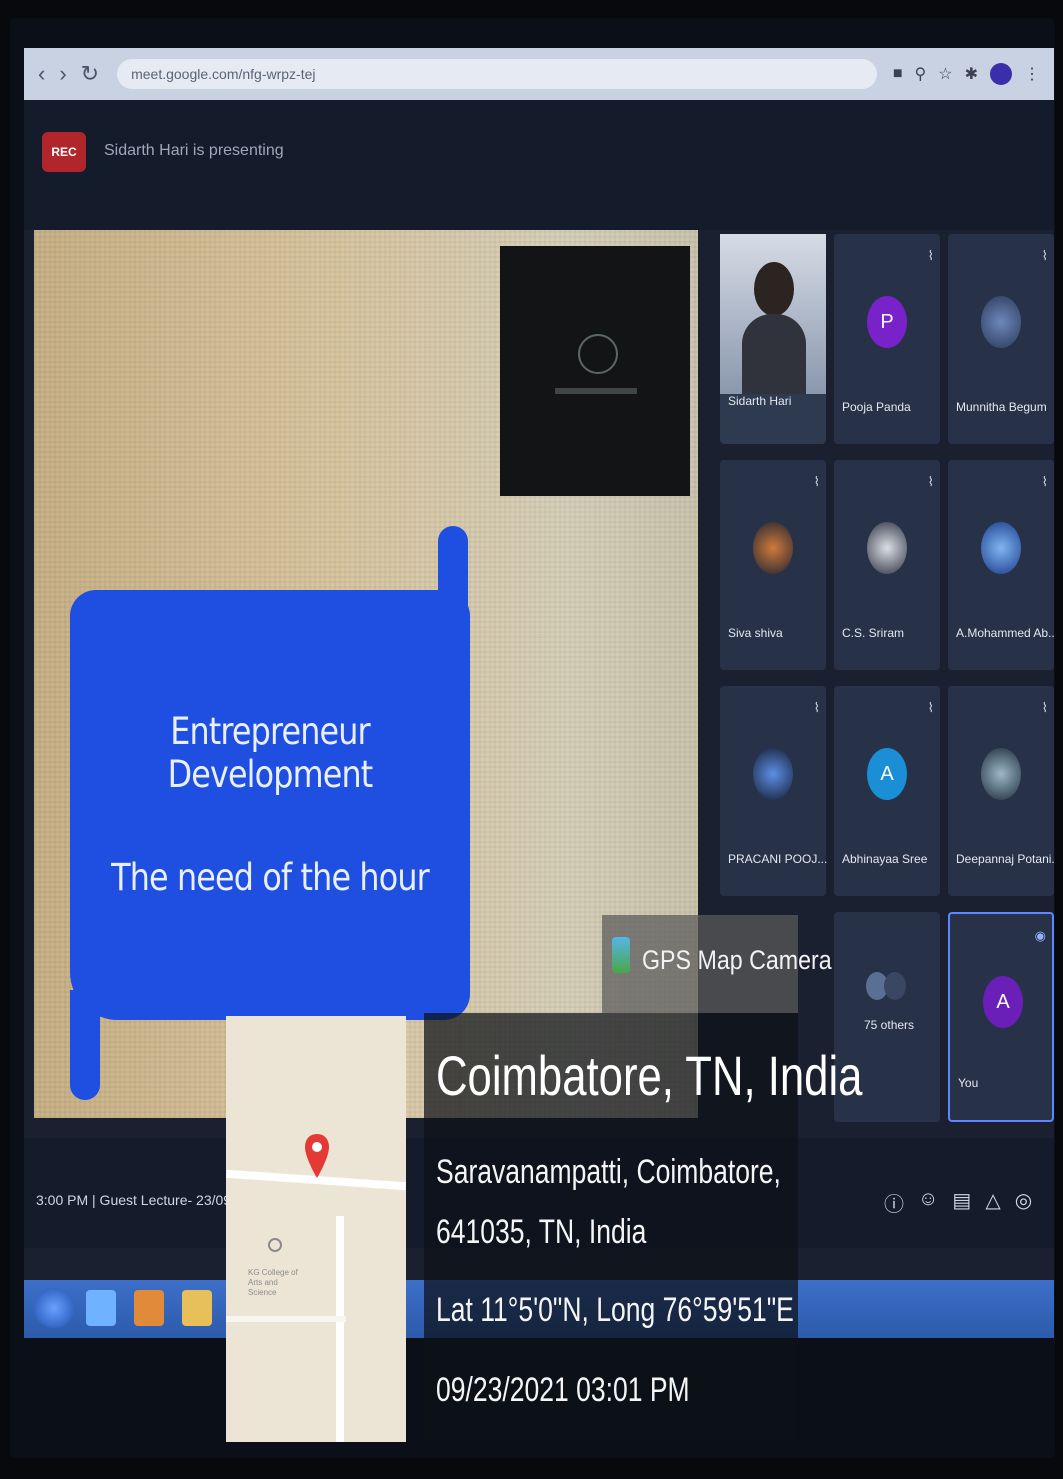 The image size is (1063, 1479). I want to click on browser-actions: ■ ⚲ ☆ ✱ ⋮, so click(966, 74).